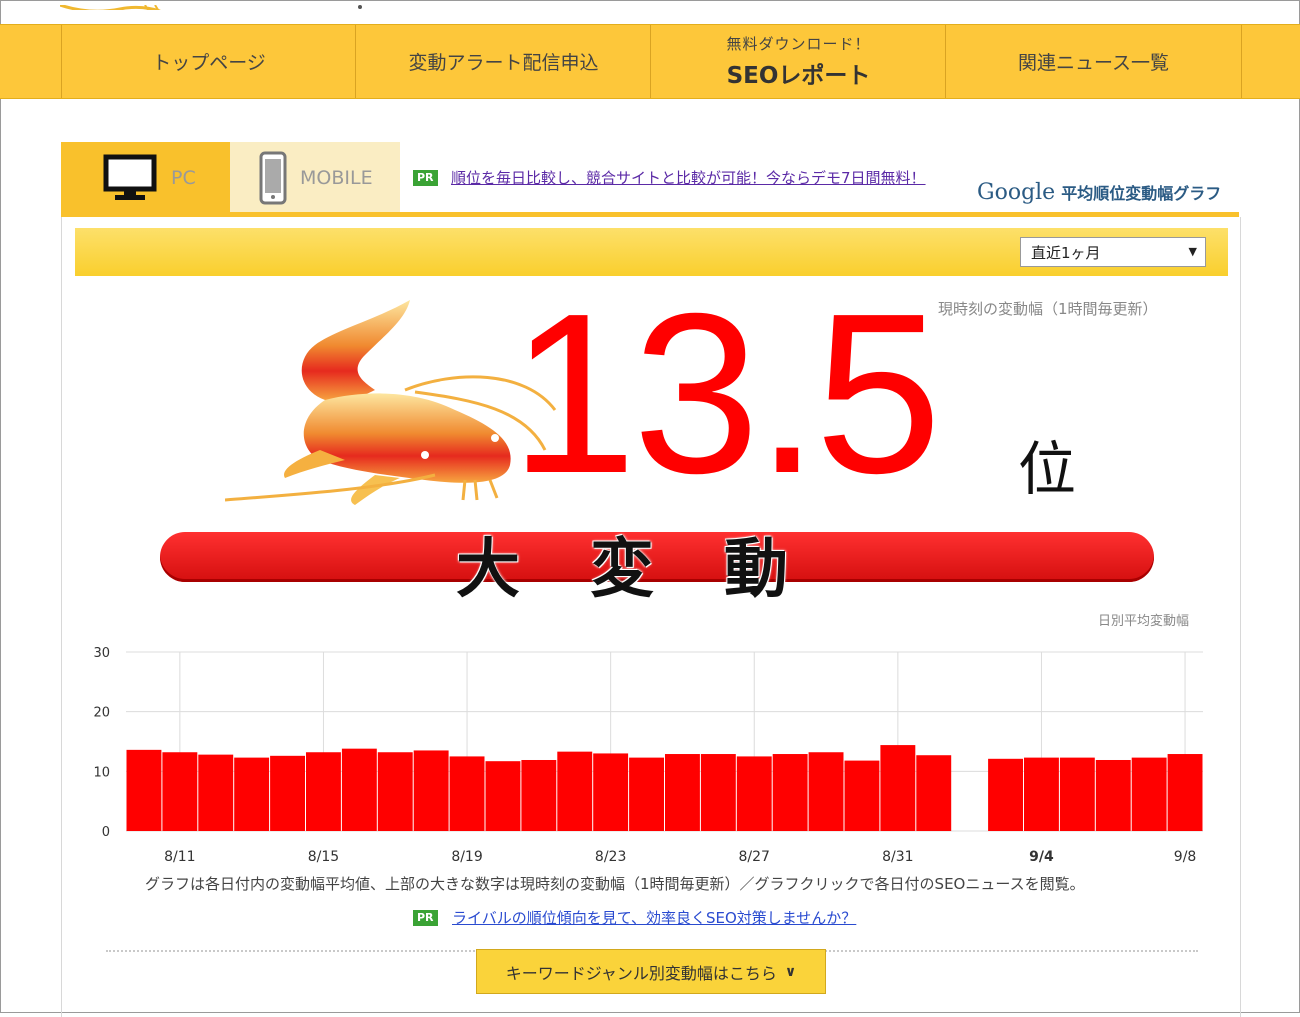 This screenshot has height=1017, width=1300. I want to click on y-tick-label: 10, so click(101, 772).